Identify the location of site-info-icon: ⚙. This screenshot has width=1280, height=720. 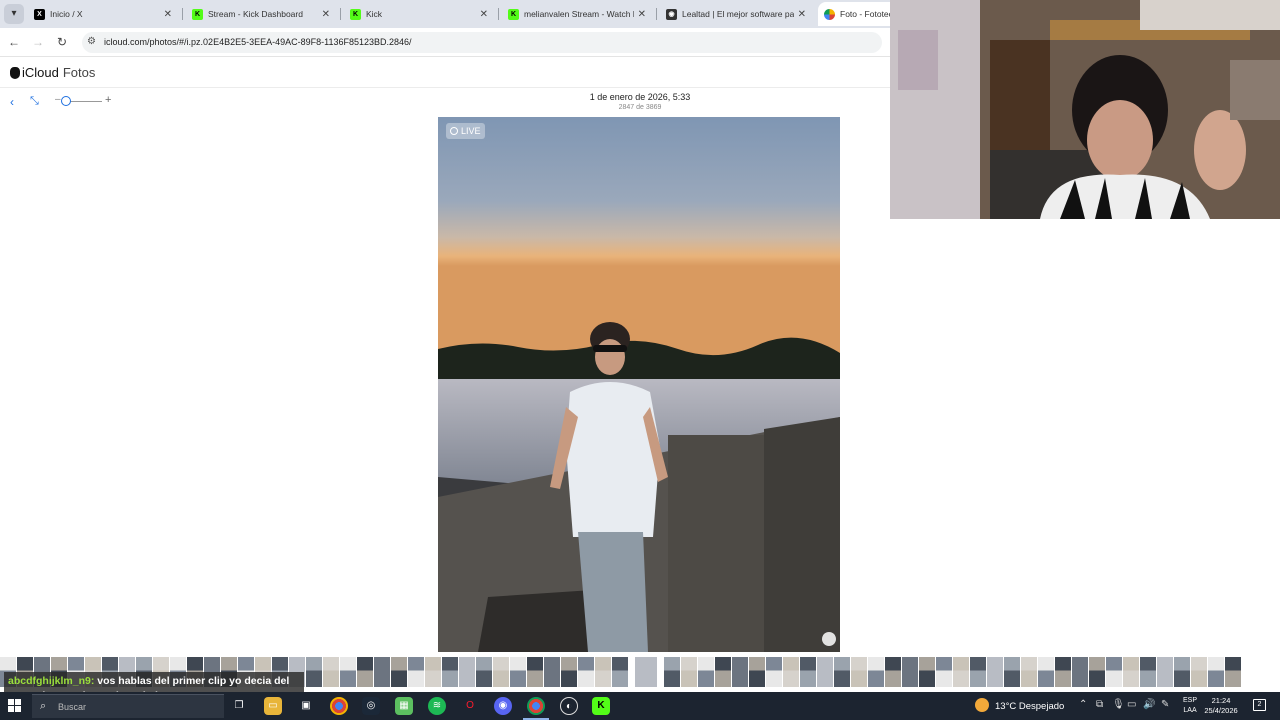
(91, 41).